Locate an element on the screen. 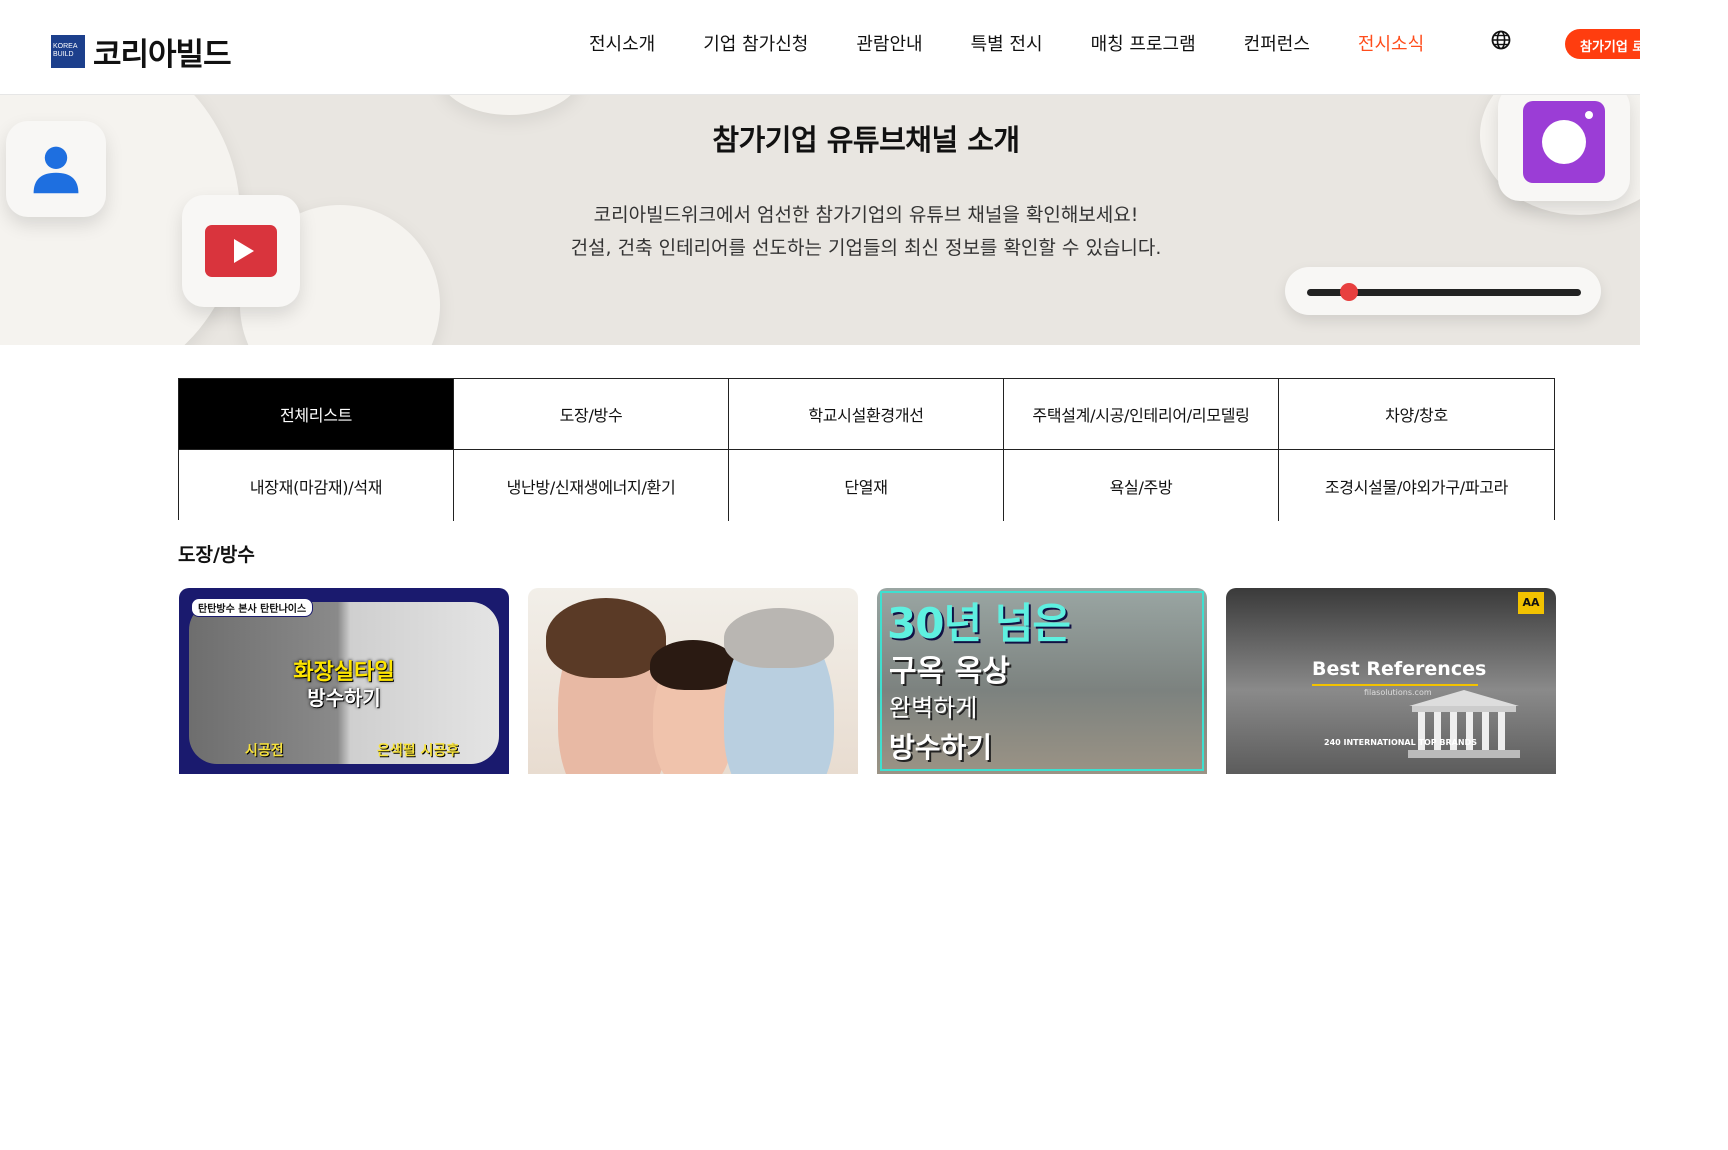 The width and height of the screenshot is (1728, 1150). thumbnail-after-label: 은색펄 시공후 is located at coordinates (418, 751).